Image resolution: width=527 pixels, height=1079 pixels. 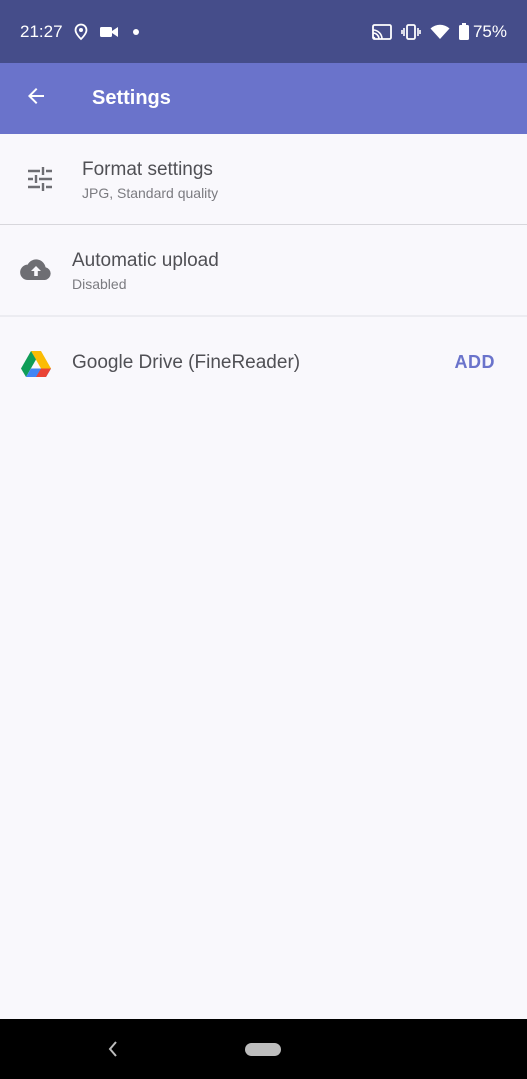 What do you see at coordinates (109, 32) in the screenshot?
I see `video-icon` at bounding box center [109, 32].